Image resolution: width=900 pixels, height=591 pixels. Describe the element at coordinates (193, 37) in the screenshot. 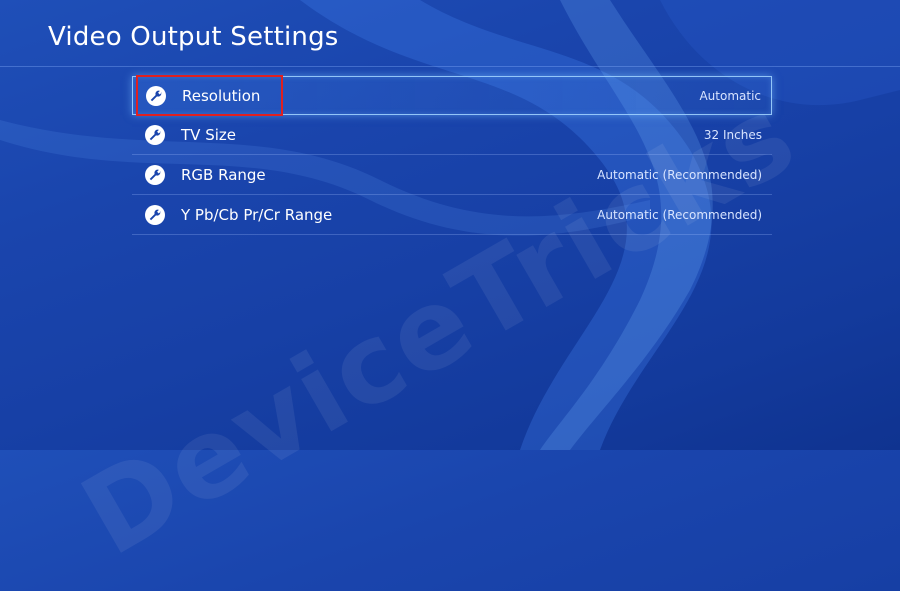

I see `page-title: Video Output Settings` at that location.